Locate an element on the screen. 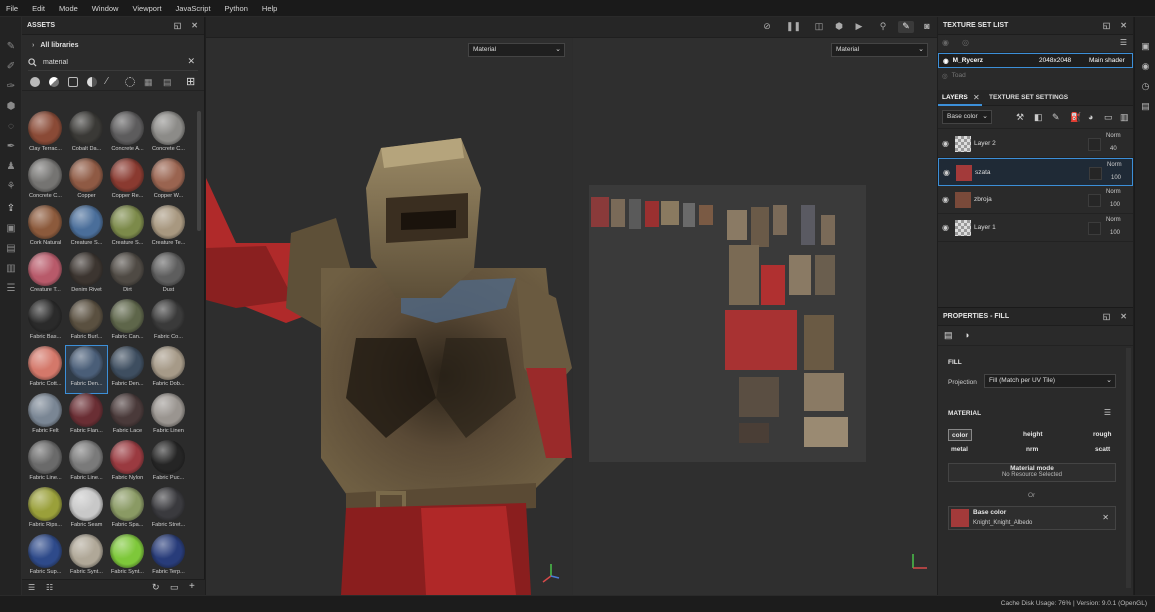 The height and width of the screenshot is (612, 1155). filter-smart-masks-icon is located at coordinates (92, 81).